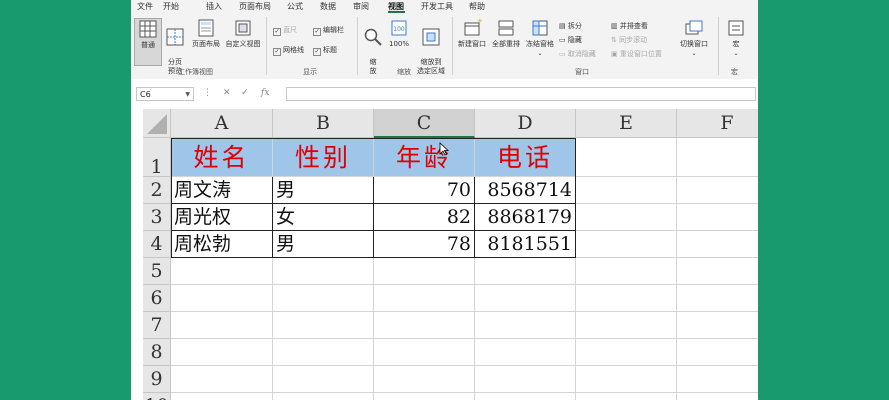  I want to click on column-header-f: F, so click(717, 123).